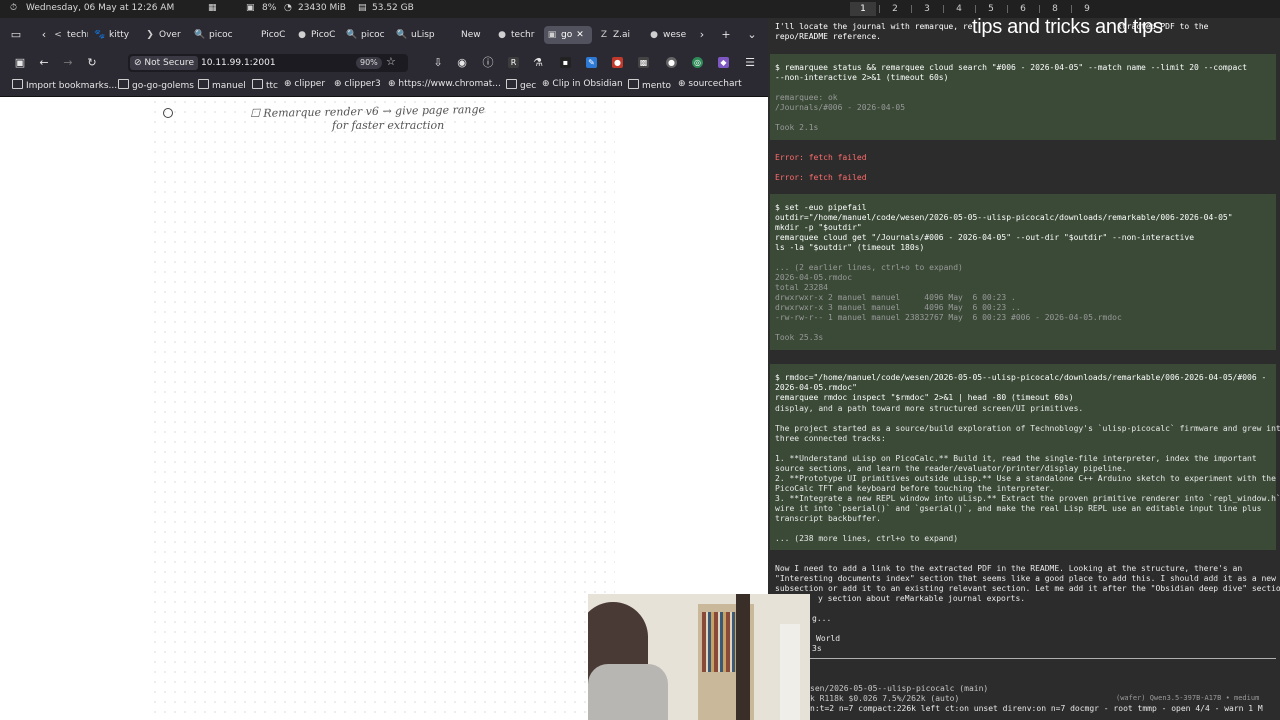 The height and width of the screenshot is (720, 1280). What do you see at coordinates (92, 63) in the screenshot?
I see `reload-icon: ↻` at bounding box center [92, 63].